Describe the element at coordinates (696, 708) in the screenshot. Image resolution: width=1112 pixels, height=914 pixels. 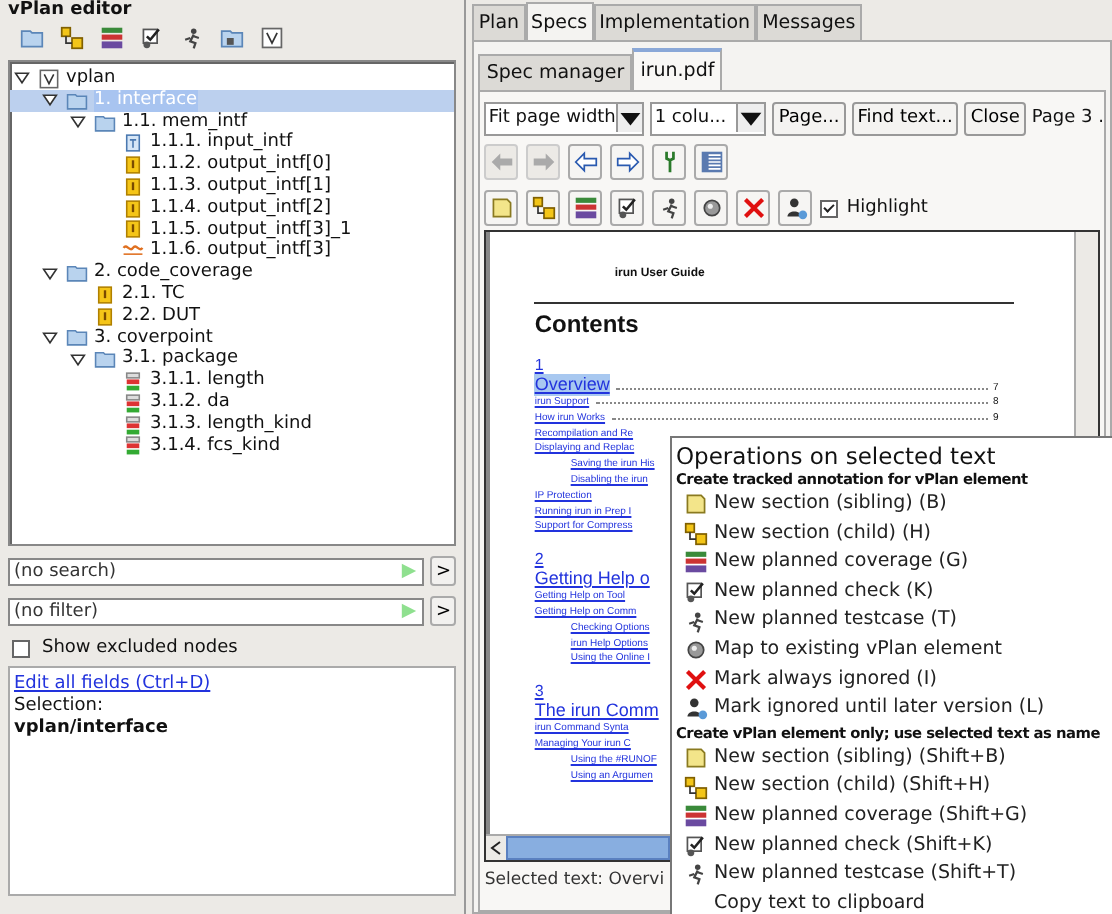
I see `person-clock-icon` at that location.